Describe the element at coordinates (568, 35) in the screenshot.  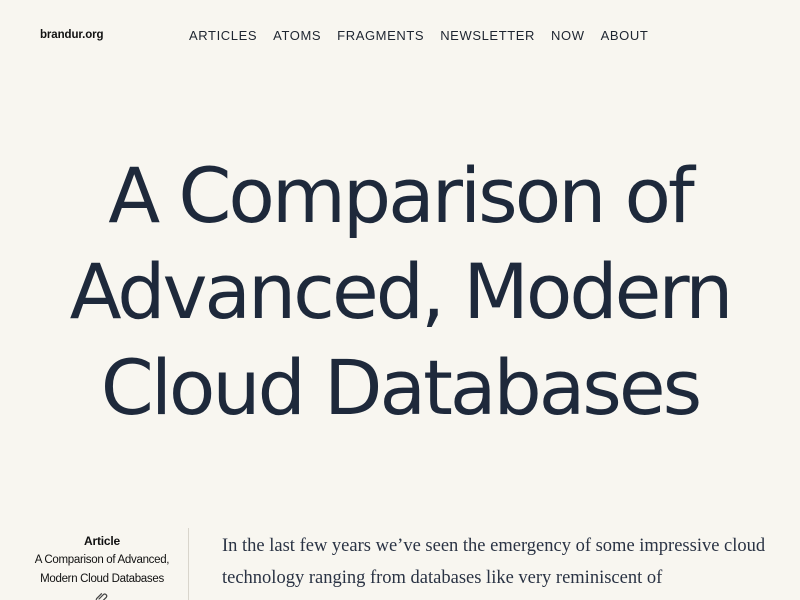
I see `nav-link-now: NOW` at that location.